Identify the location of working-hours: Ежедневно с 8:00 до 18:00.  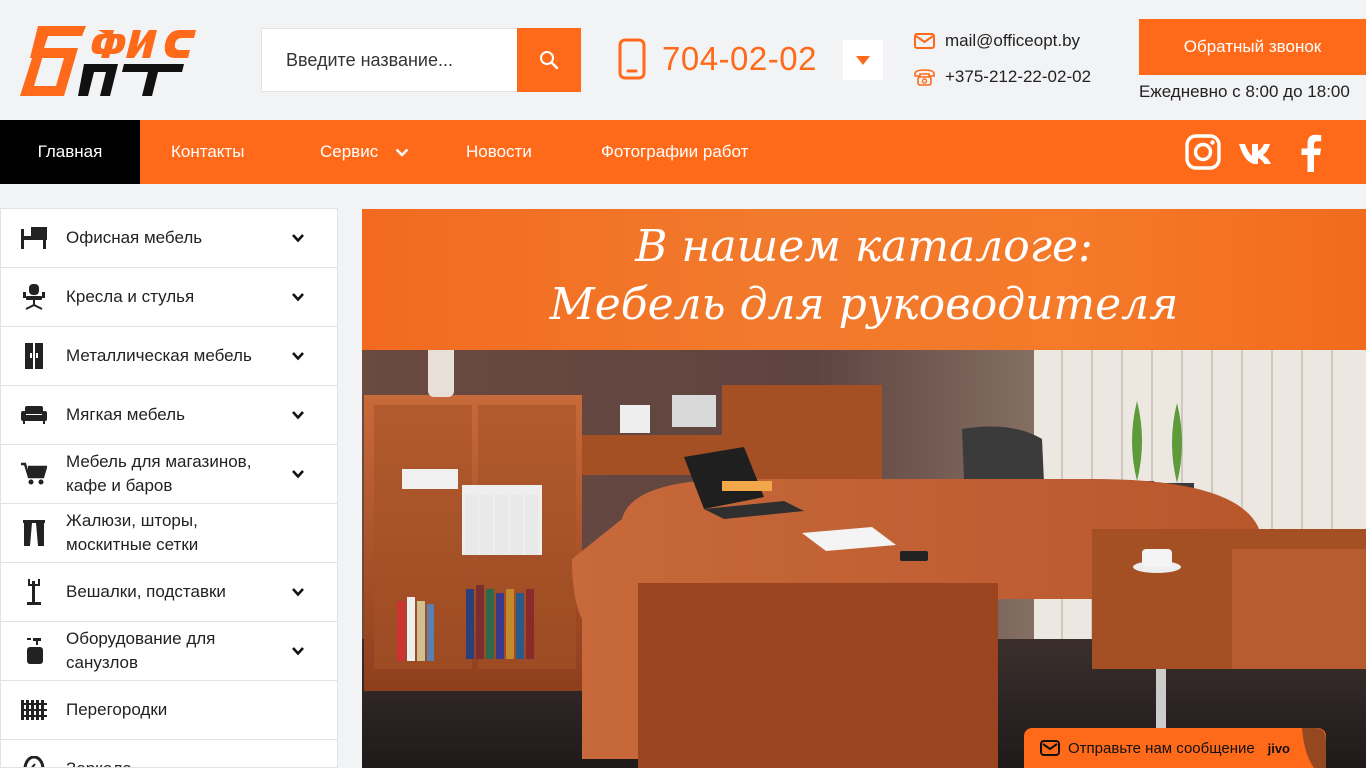
(1244, 91).